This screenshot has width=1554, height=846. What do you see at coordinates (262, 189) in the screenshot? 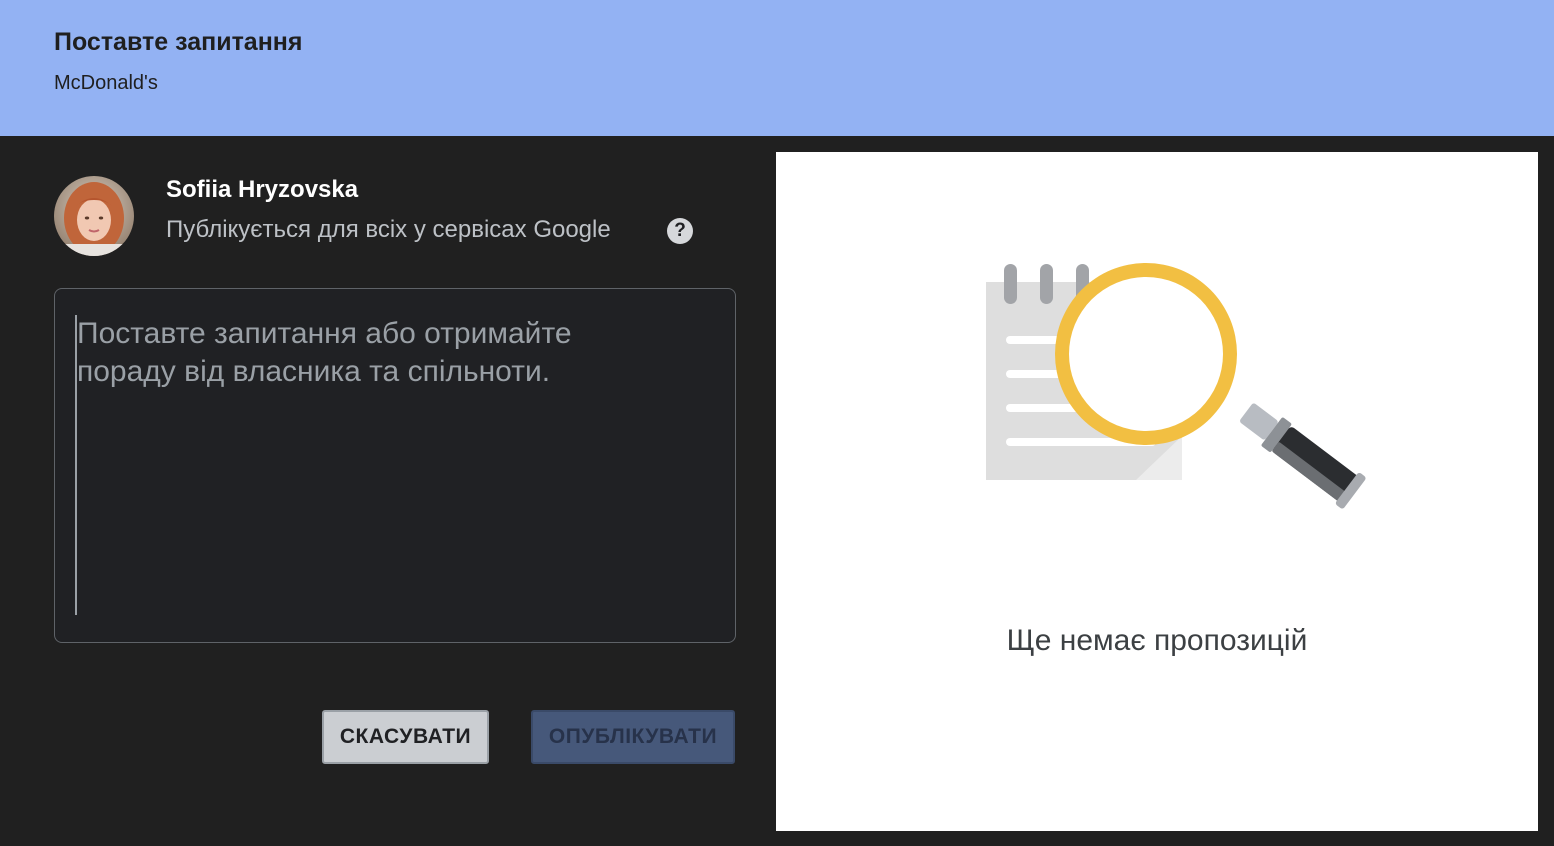
I see `user-name: Sofiia Hryzovska` at bounding box center [262, 189].